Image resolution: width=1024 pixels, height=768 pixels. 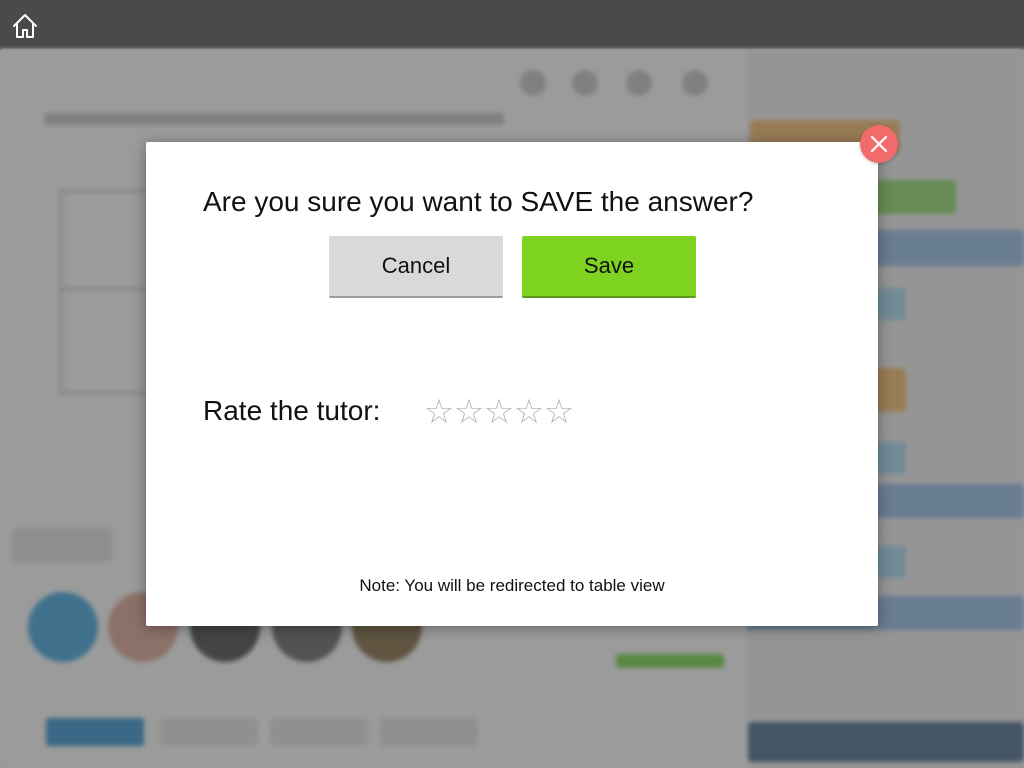 I want to click on home-icon, so click(x=25, y=26).